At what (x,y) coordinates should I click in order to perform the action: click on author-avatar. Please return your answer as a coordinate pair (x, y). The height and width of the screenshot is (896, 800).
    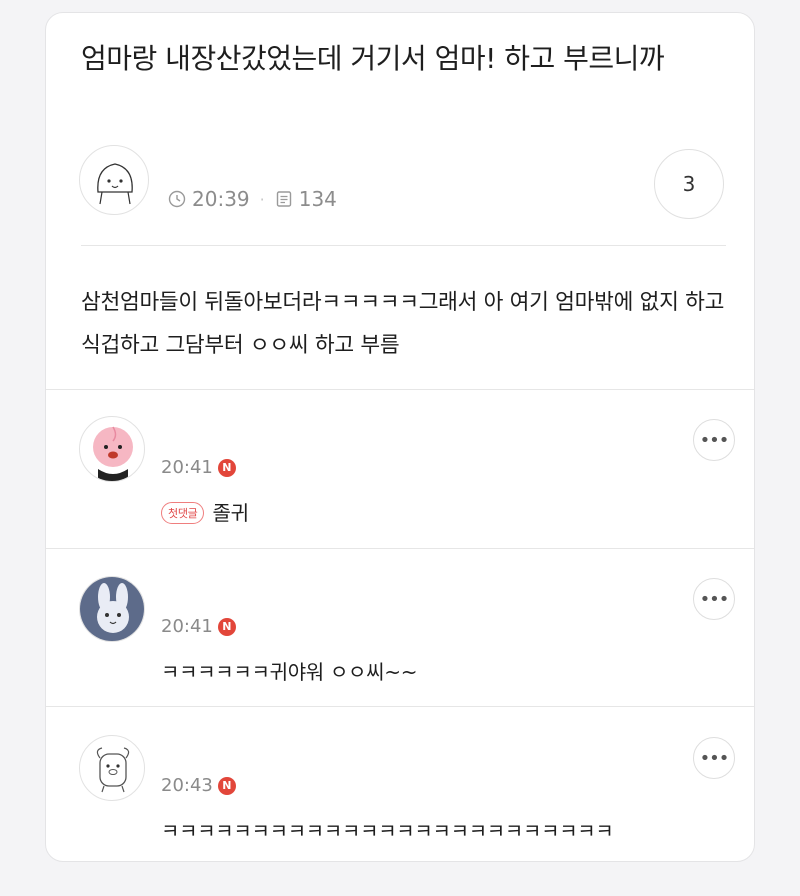
    Looking at the image, I should click on (114, 180).